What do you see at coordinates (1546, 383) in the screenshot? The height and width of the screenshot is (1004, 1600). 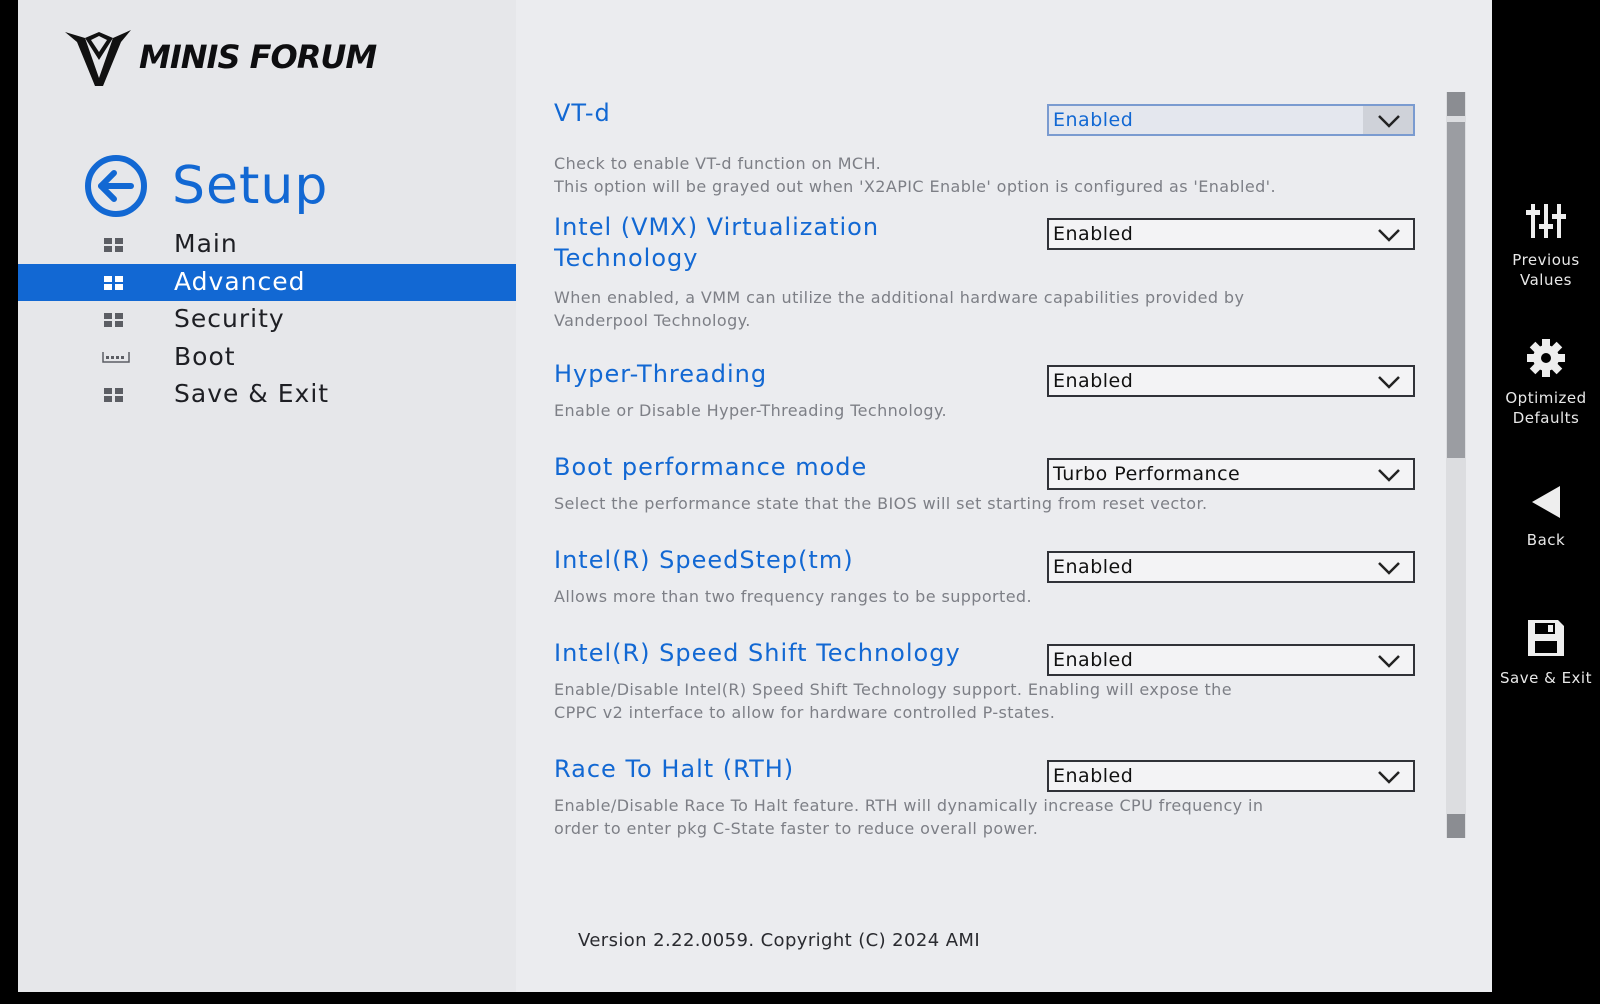 I see `optimized-defaults-button: Optimized Defaults` at bounding box center [1546, 383].